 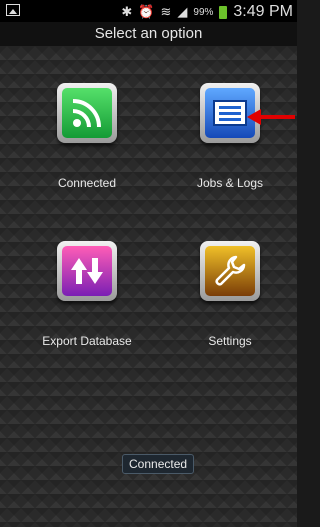 What do you see at coordinates (182, 11) in the screenshot?
I see `signal-icon: ◢` at bounding box center [182, 11].